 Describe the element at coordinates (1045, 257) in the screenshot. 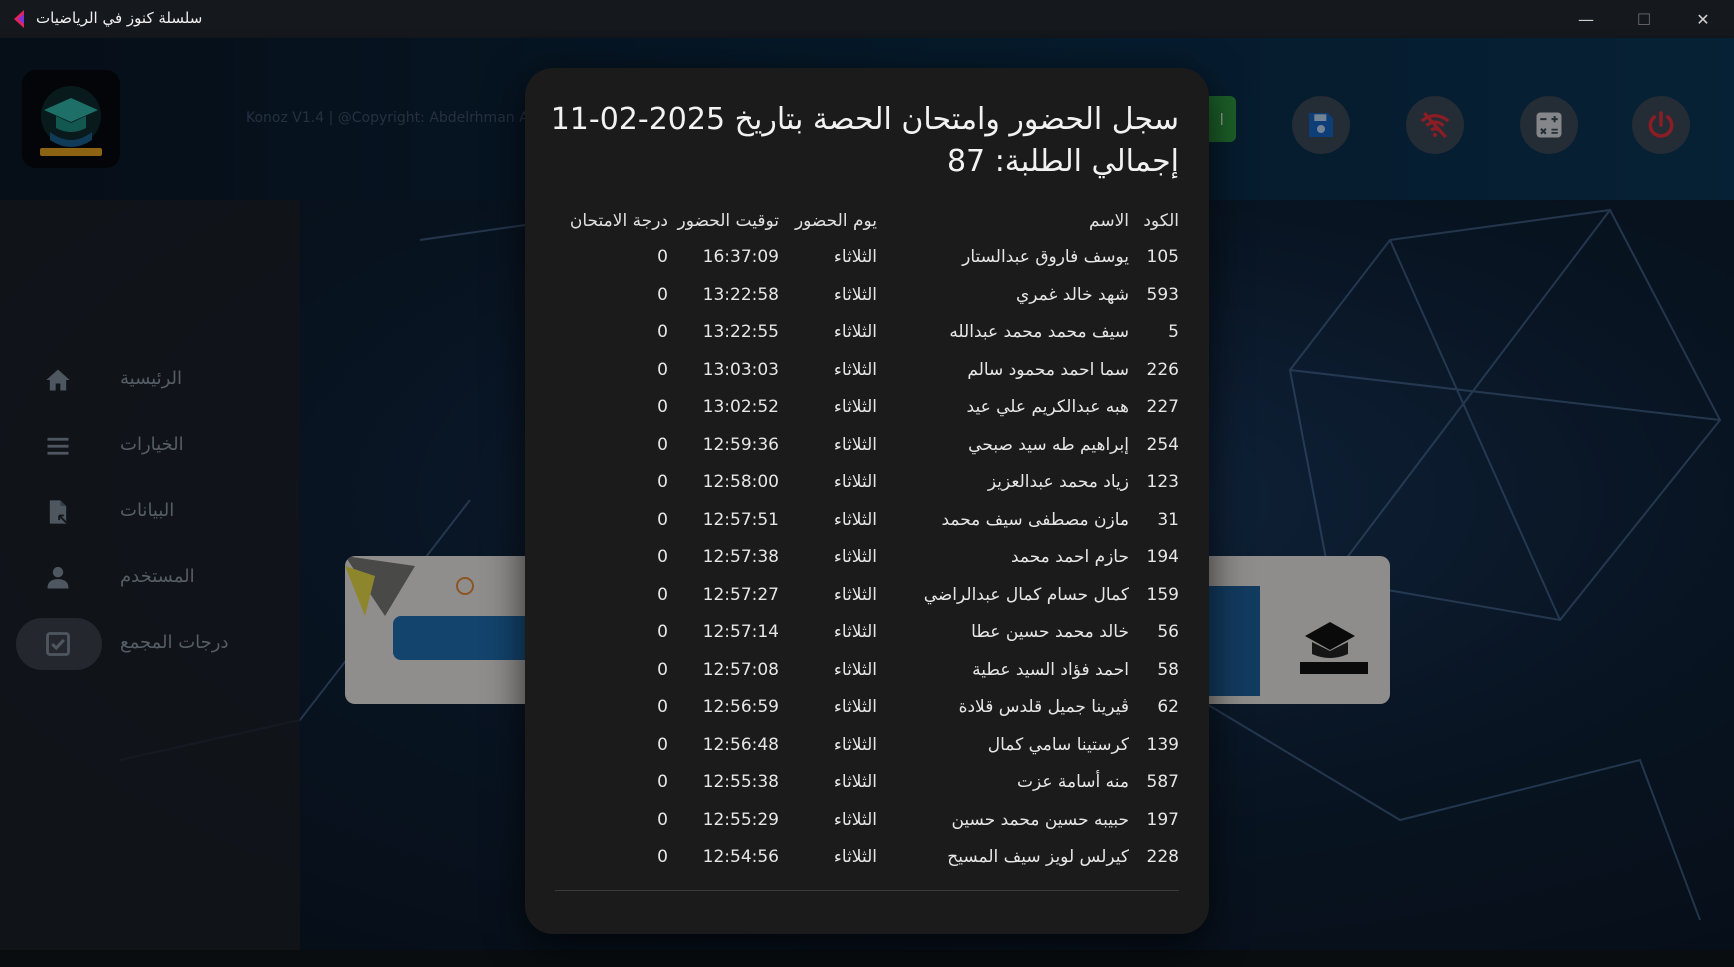

I see `cell-name: يوسف فاروق عبدالستار` at that location.